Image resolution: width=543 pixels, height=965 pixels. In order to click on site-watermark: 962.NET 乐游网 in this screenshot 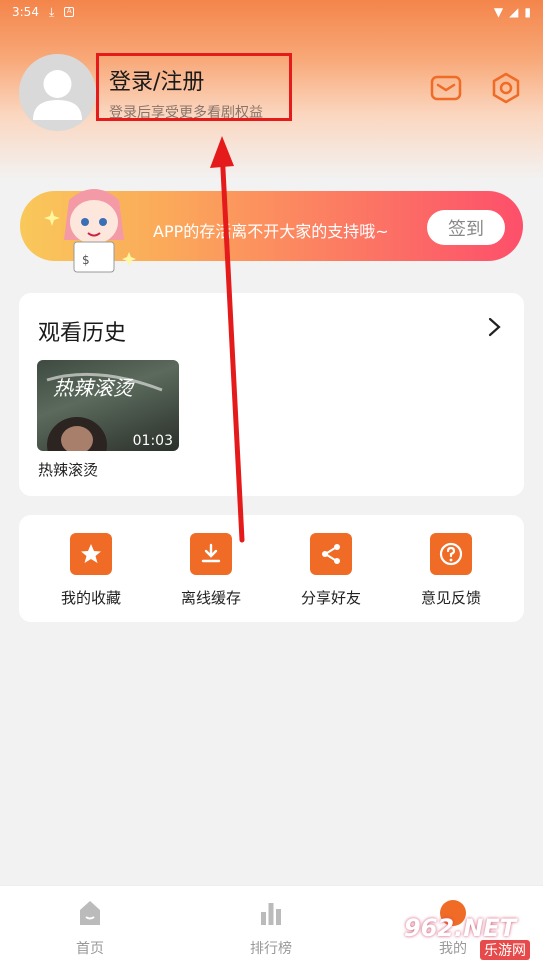, I will do `click(471, 937)`.